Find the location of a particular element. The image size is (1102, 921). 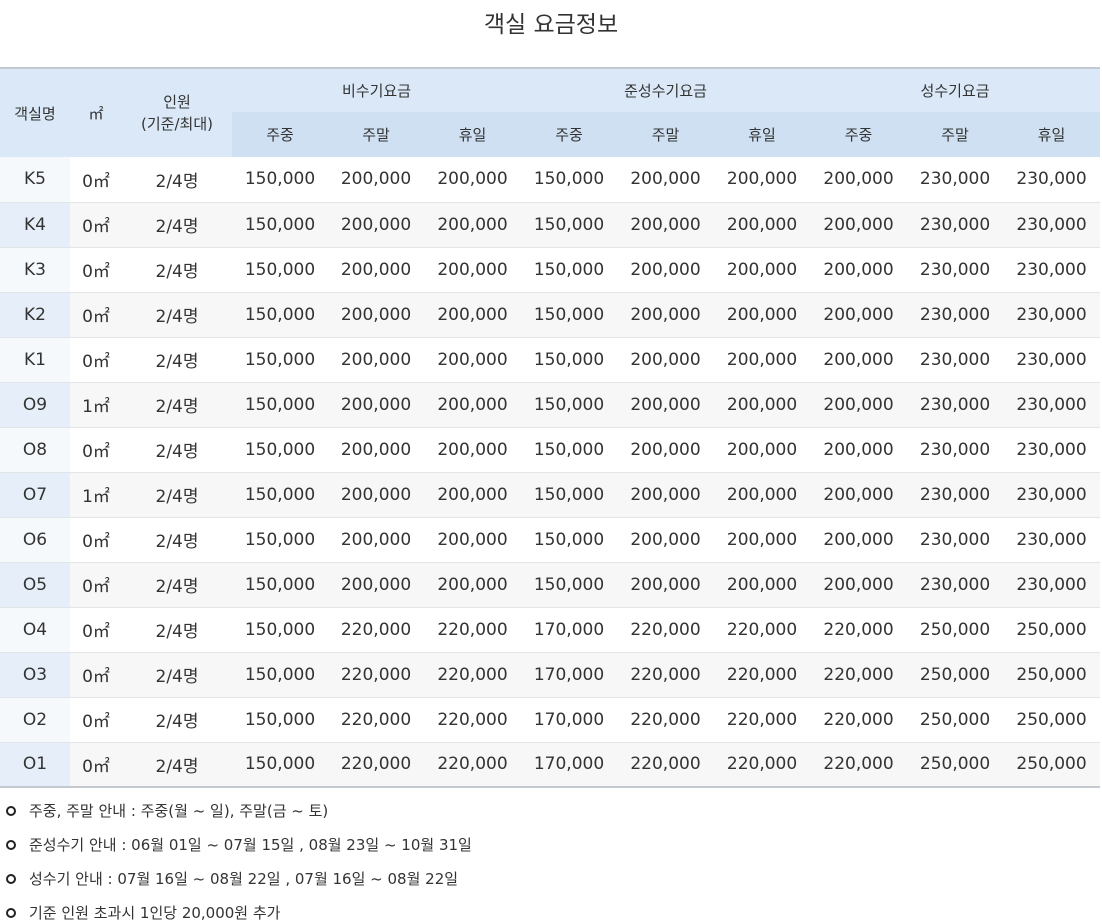

note-item: 주중, 주말 안내 : 주중(월 ~ 일), 주말(금 ~ 토) is located at coordinates (551, 811).